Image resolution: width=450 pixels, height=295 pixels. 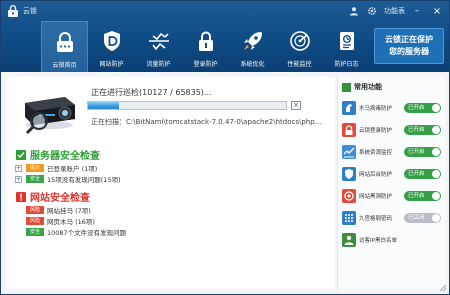 I want to click on grid-password-icon, so click(x=349, y=218).